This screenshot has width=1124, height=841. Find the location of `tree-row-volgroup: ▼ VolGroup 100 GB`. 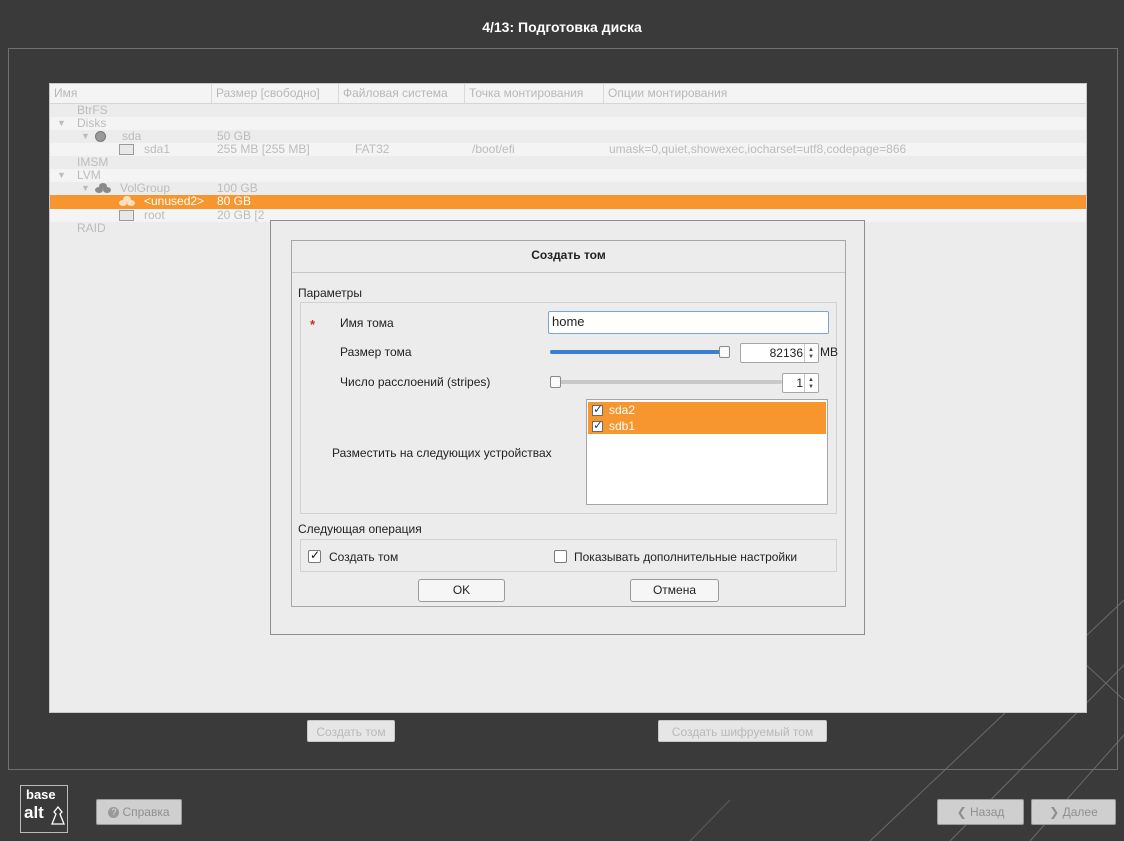

tree-row-volgroup: ▼ VolGroup 100 GB is located at coordinates (568, 188).